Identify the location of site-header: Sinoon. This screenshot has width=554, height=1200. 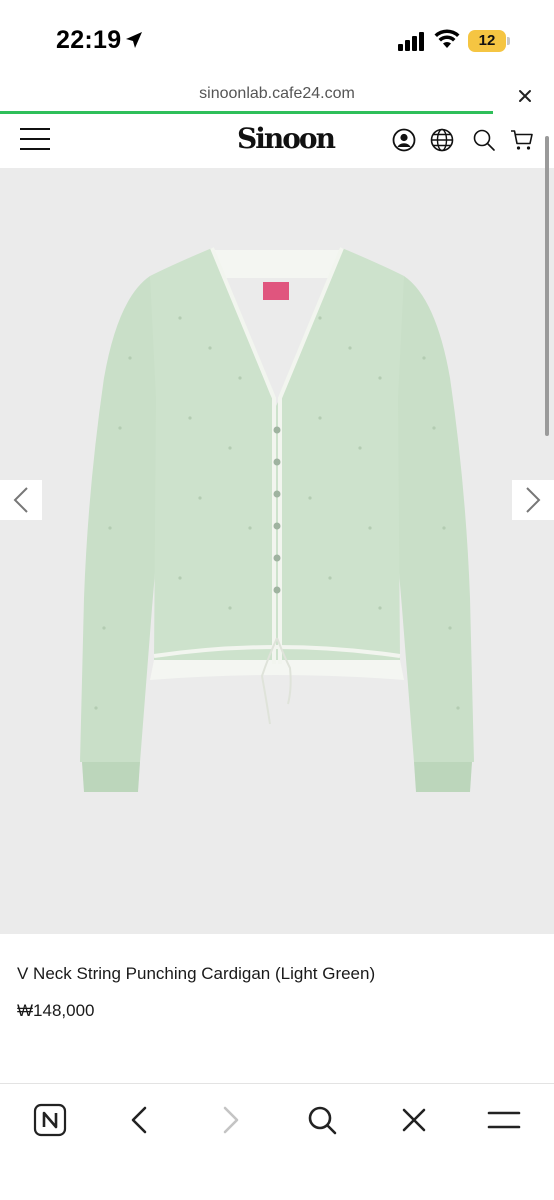
(277, 141).